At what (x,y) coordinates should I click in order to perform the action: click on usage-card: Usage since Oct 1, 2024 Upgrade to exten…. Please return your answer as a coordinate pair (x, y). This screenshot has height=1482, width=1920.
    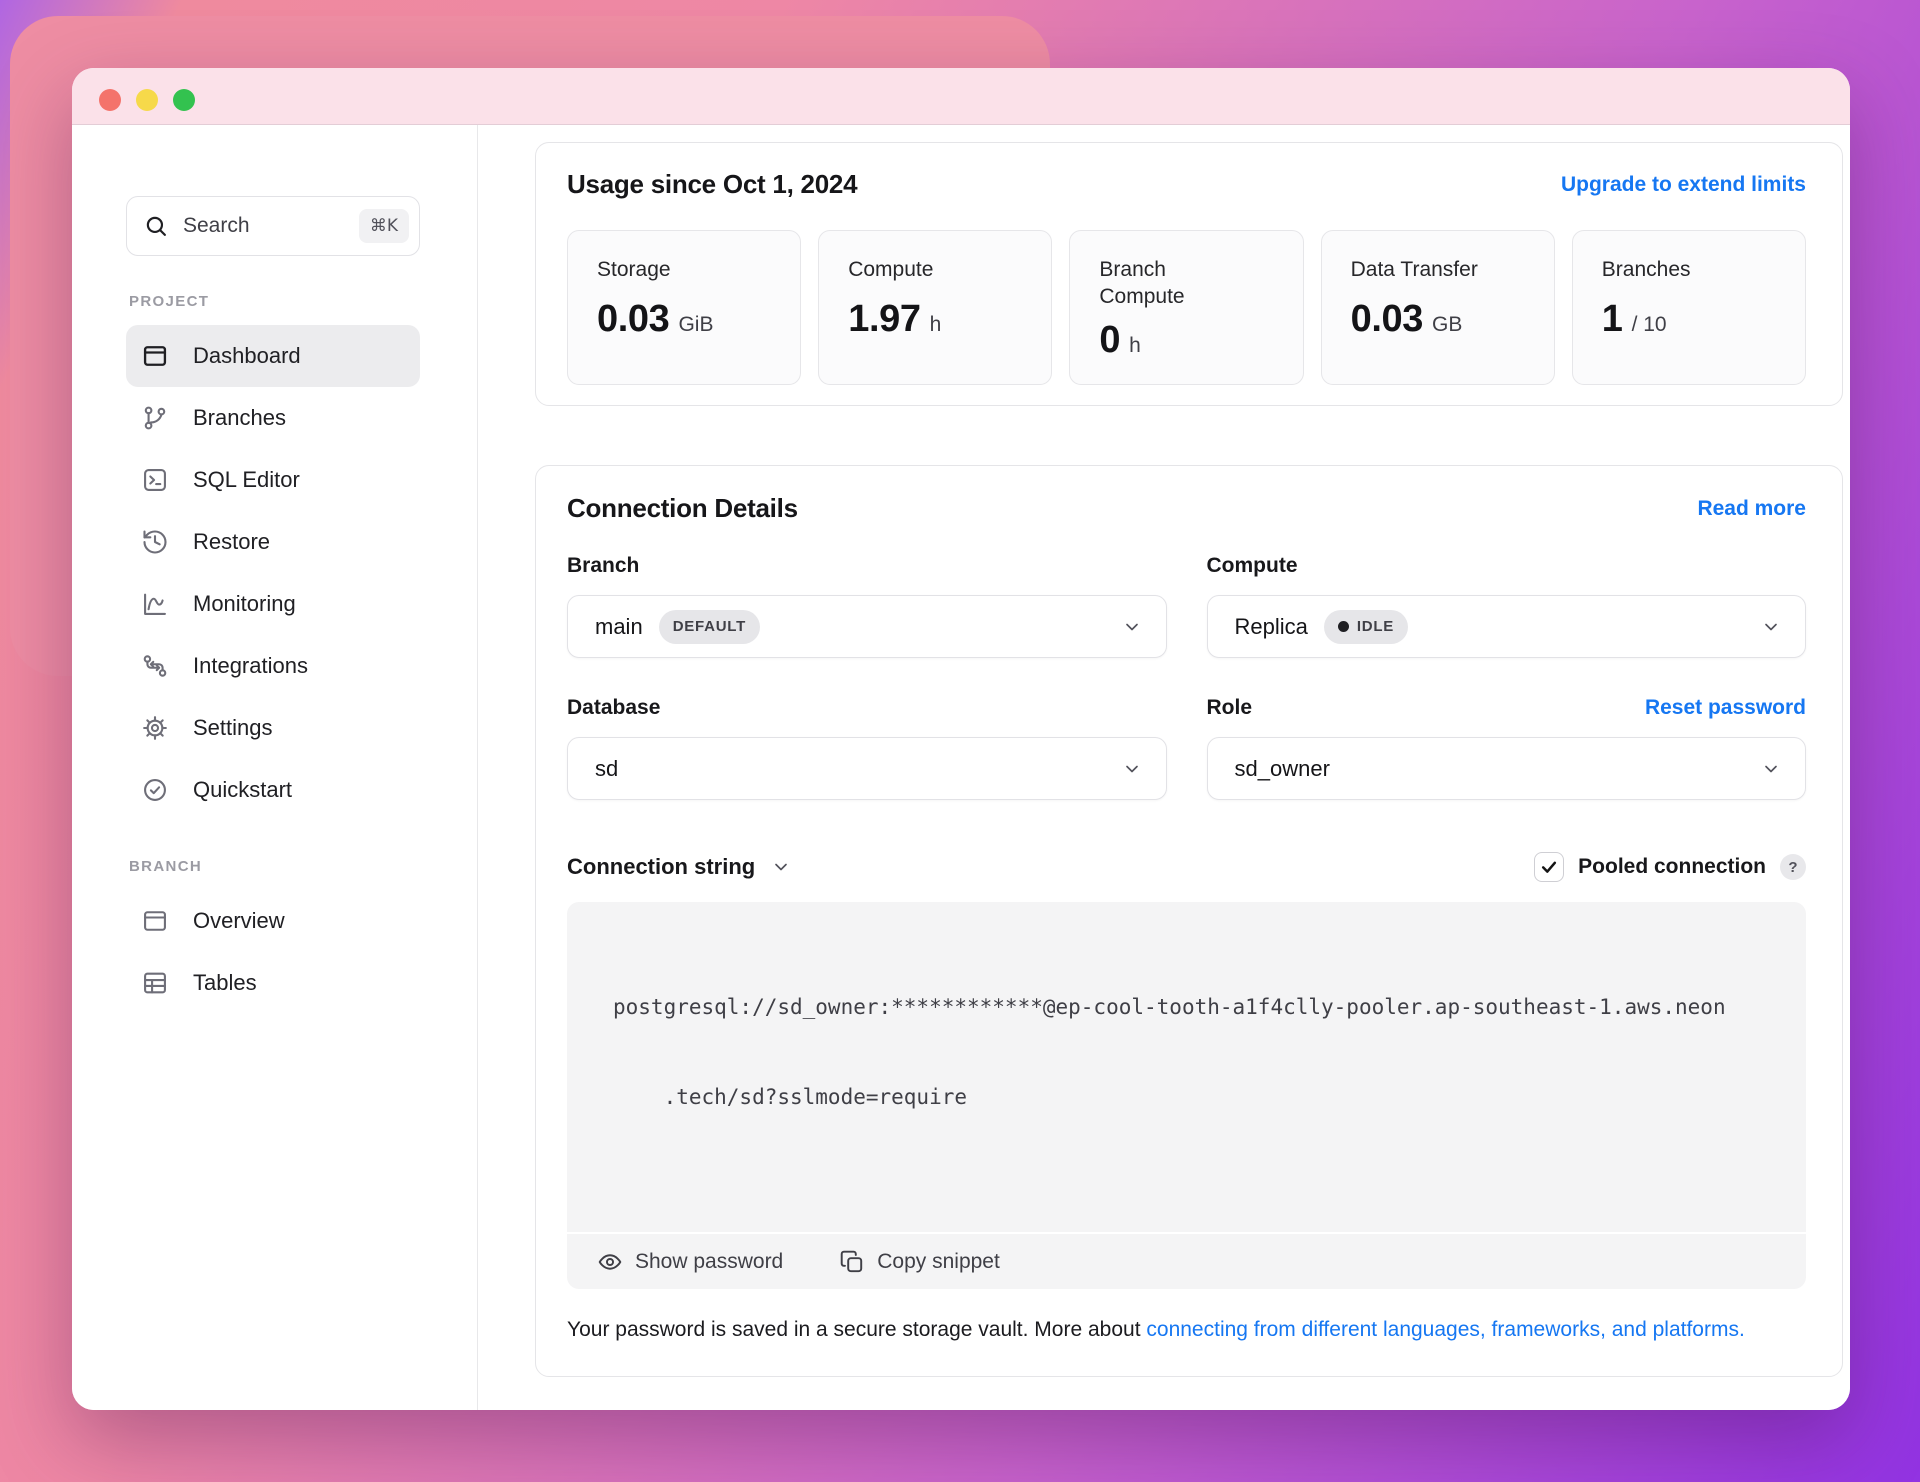
    Looking at the image, I should click on (1189, 274).